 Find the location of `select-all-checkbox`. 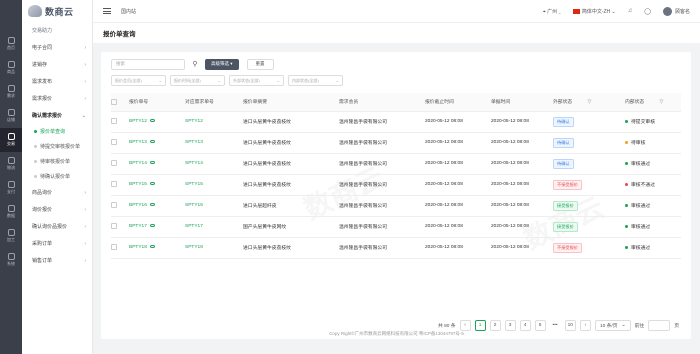

select-all-checkbox is located at coordinates (114, 101).